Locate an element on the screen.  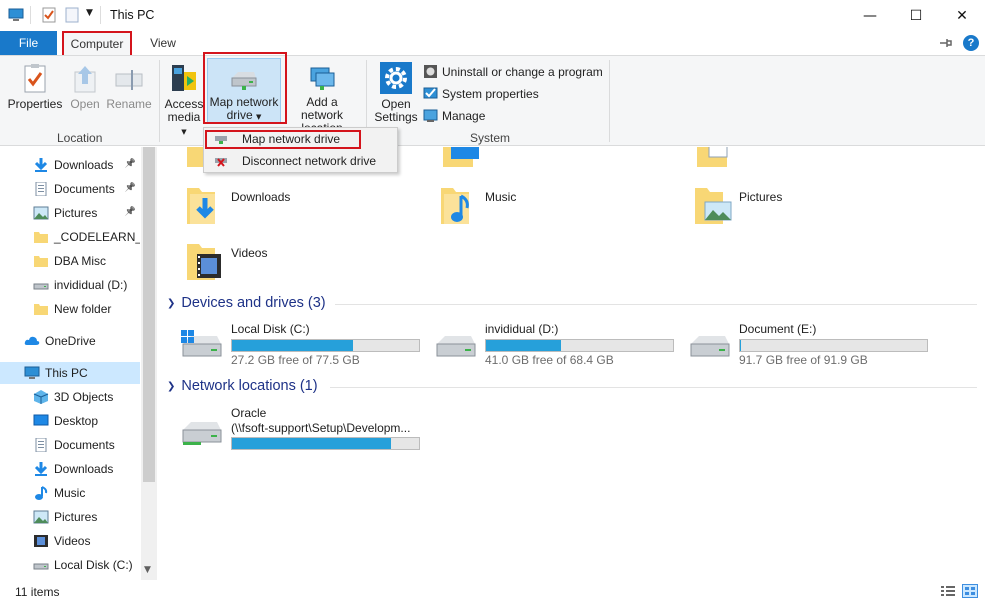
uninstall-program-button: Uninstall or change a program is located at coordinates (513, 71).